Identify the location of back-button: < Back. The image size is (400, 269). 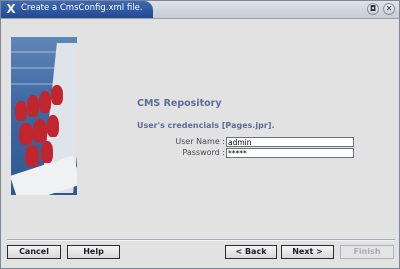
(251, 252).